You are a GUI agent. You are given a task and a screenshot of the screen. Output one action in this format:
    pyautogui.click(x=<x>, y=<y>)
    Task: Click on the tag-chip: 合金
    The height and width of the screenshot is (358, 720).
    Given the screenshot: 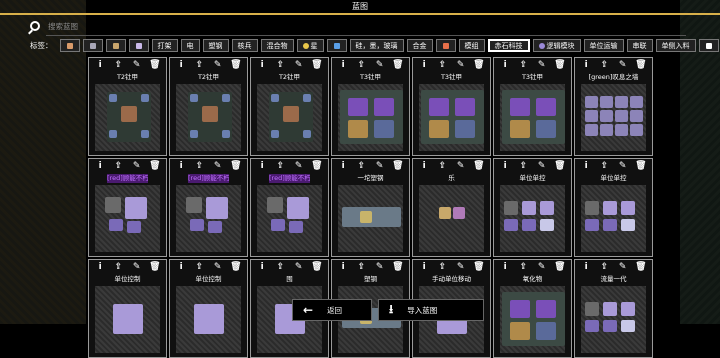 What is the action you would take?
    pyautogui.click(x=419, y=45)
    